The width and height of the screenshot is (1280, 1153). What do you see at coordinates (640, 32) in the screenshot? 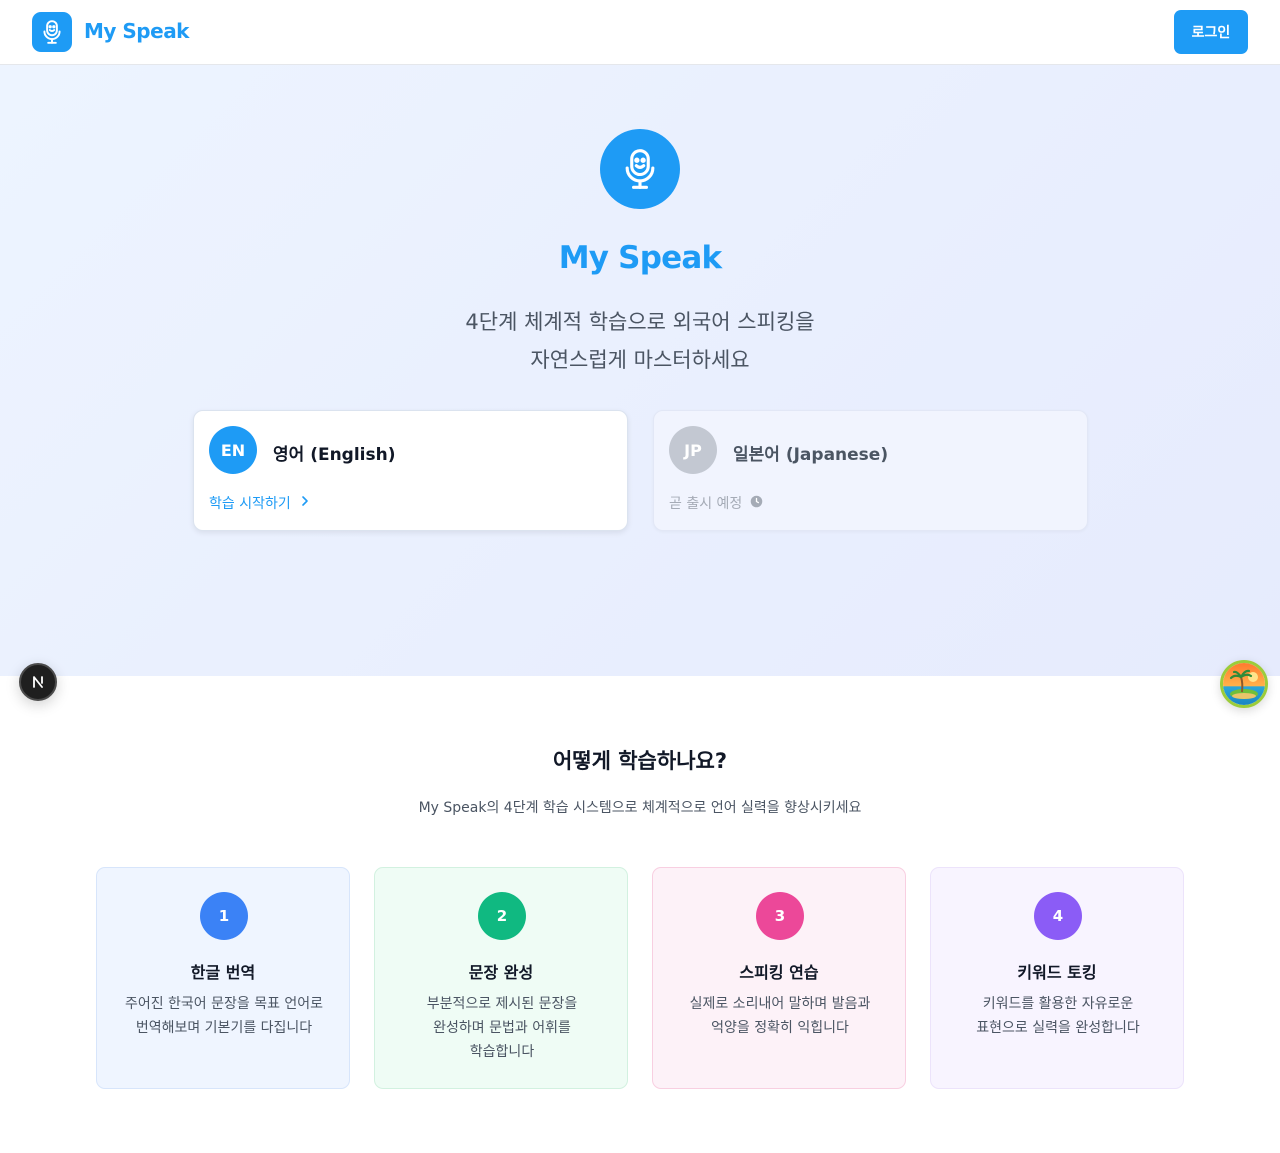
I see `top-header: My Speak 로그인` at bounding box center [640, 32].